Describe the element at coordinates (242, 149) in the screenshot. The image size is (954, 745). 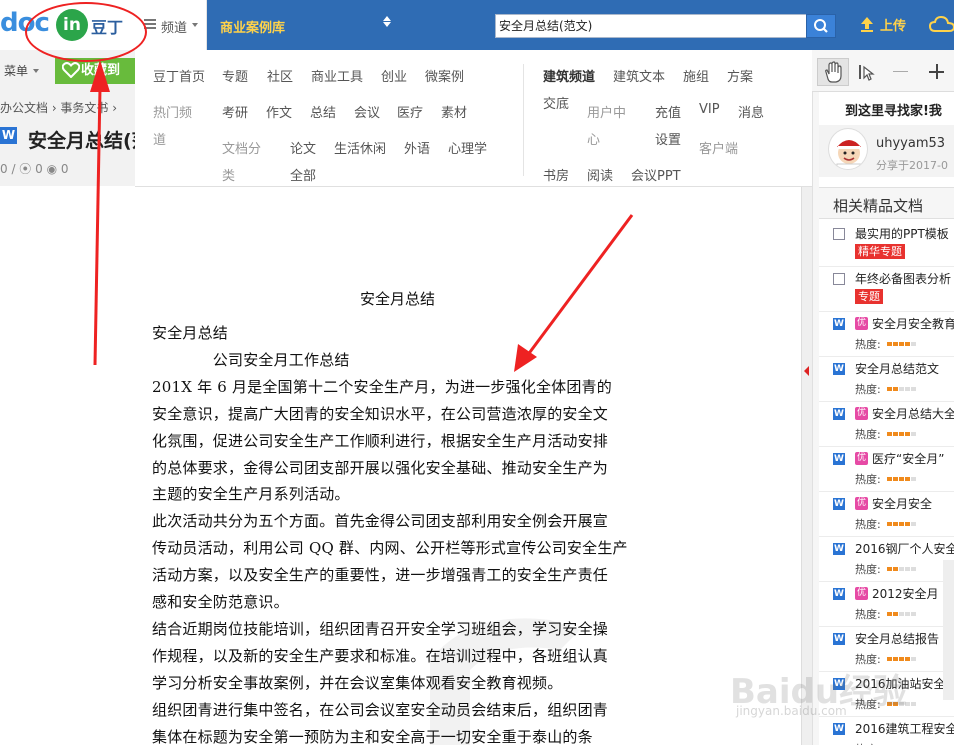
I see `doc-category-label: 文档分` at that location.